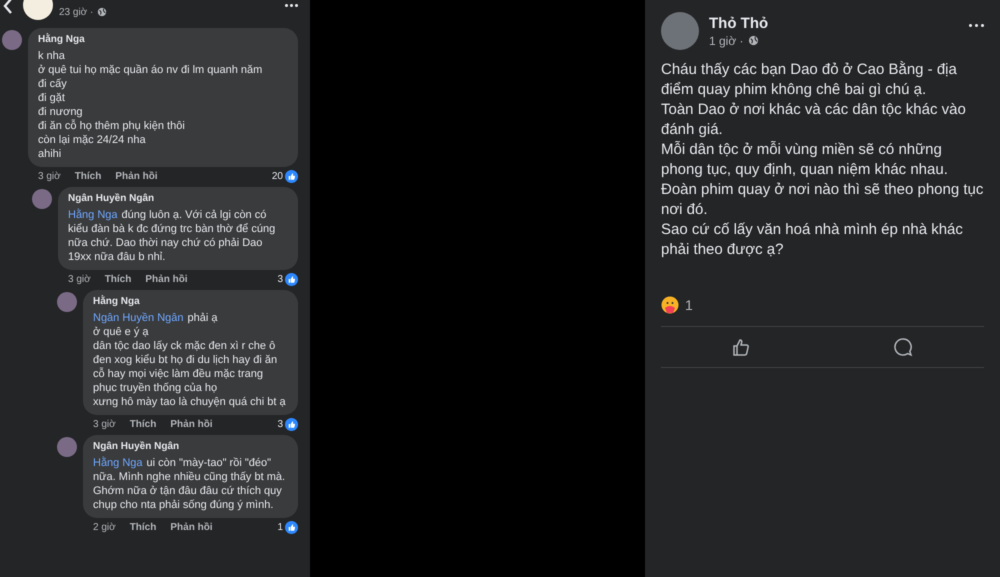  I want to click on care-reaction-icon, so click(670, 305).